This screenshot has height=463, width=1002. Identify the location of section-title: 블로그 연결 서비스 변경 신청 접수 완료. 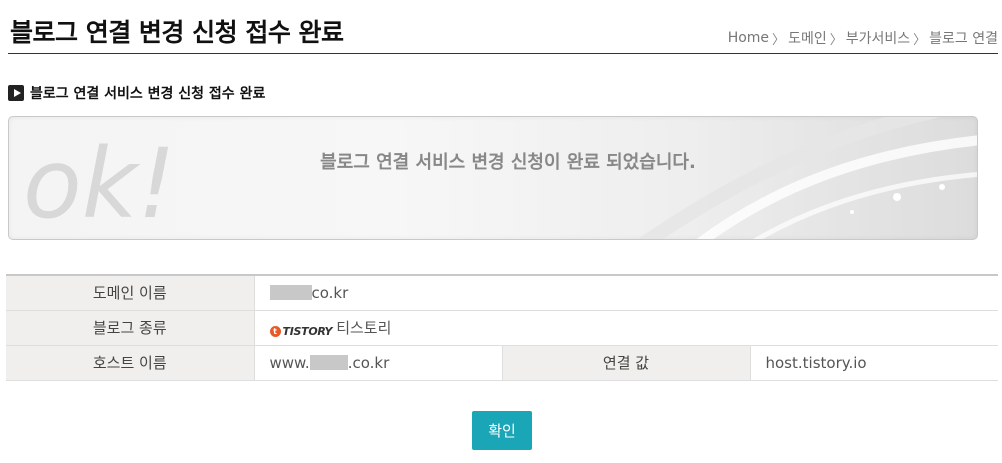
(136, 93).